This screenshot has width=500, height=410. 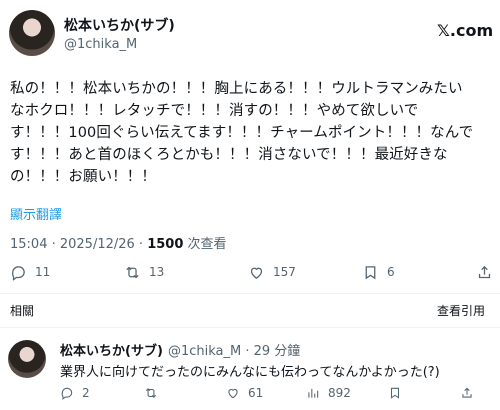 I want to click on tweet-timestamp: 15:04 · 2025/12/26 ·, so click(x=78, y=244).